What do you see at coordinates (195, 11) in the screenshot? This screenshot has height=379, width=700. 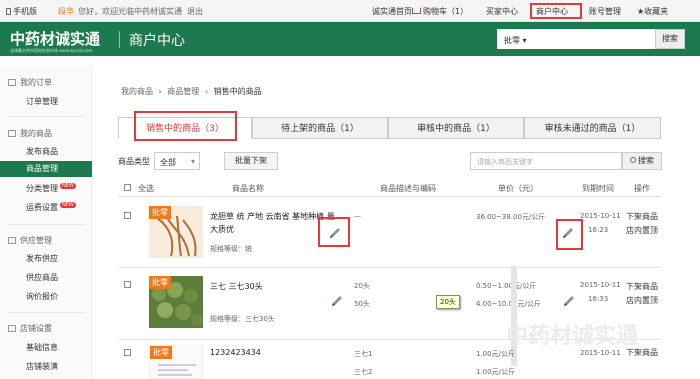 I see `logout-link: 退出` at bounding box center [195, 11].